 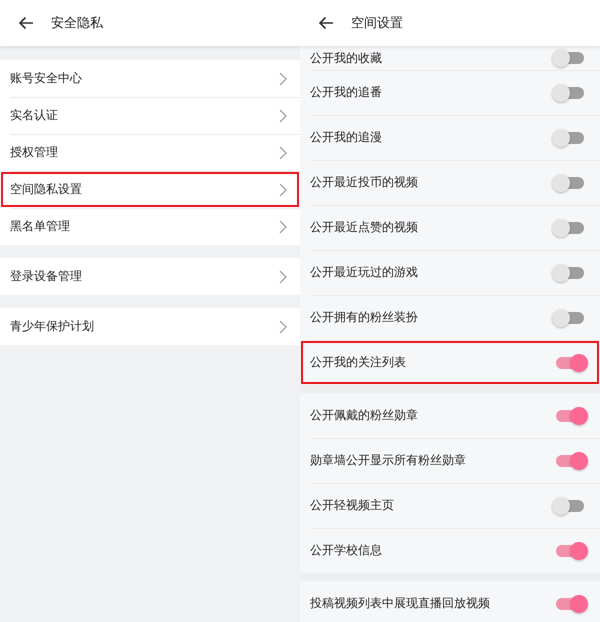 What do you see at coordinates (46, 78) in the screenshot?
I see `row-label: 账号安全中心` at bounding box center [46, 78].